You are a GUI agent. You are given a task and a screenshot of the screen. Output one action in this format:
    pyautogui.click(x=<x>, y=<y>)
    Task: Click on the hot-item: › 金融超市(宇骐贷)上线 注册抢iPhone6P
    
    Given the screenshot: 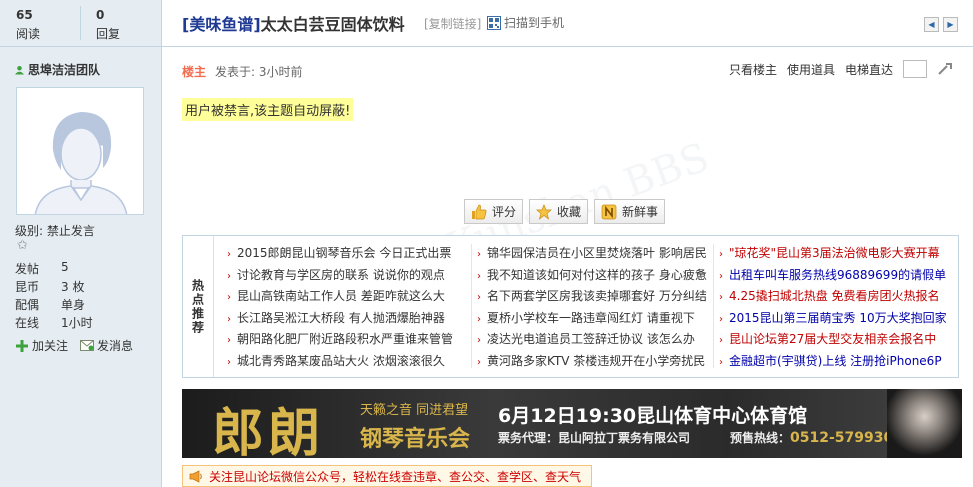 What is the action you would take?
    pyautogui.click(x=837, y=363)
    